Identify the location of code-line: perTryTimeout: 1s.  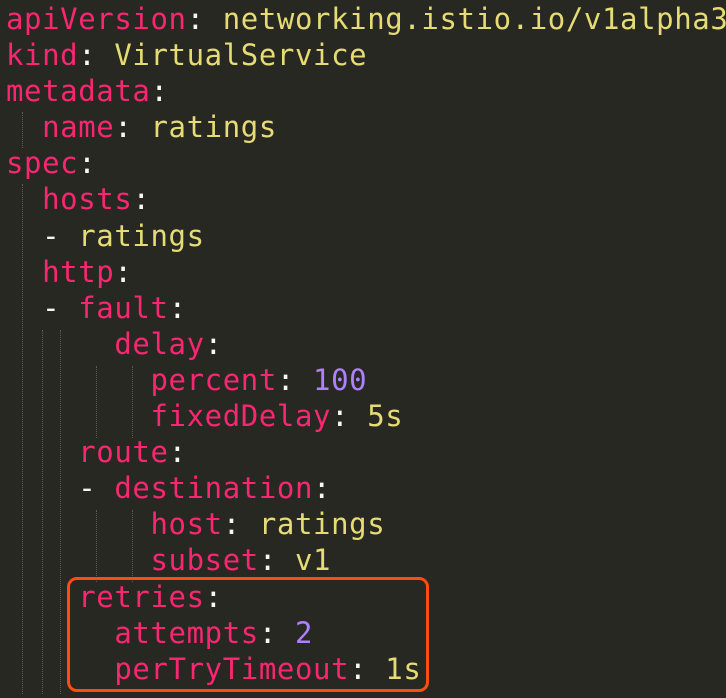
(268, 668).